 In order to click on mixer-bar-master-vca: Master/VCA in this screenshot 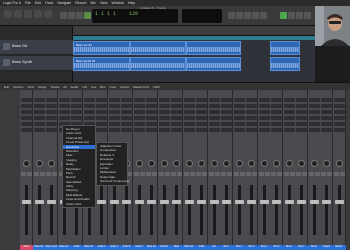, I will do `click(141, 87)`.